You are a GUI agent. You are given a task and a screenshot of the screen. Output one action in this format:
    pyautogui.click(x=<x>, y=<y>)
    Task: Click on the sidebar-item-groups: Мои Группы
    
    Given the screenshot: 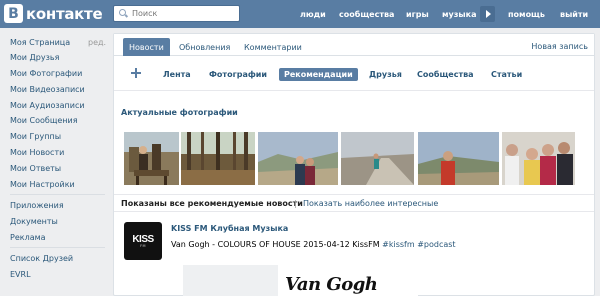 What is the action you would take?
    pyautogui.click(x=35, y=136)
    